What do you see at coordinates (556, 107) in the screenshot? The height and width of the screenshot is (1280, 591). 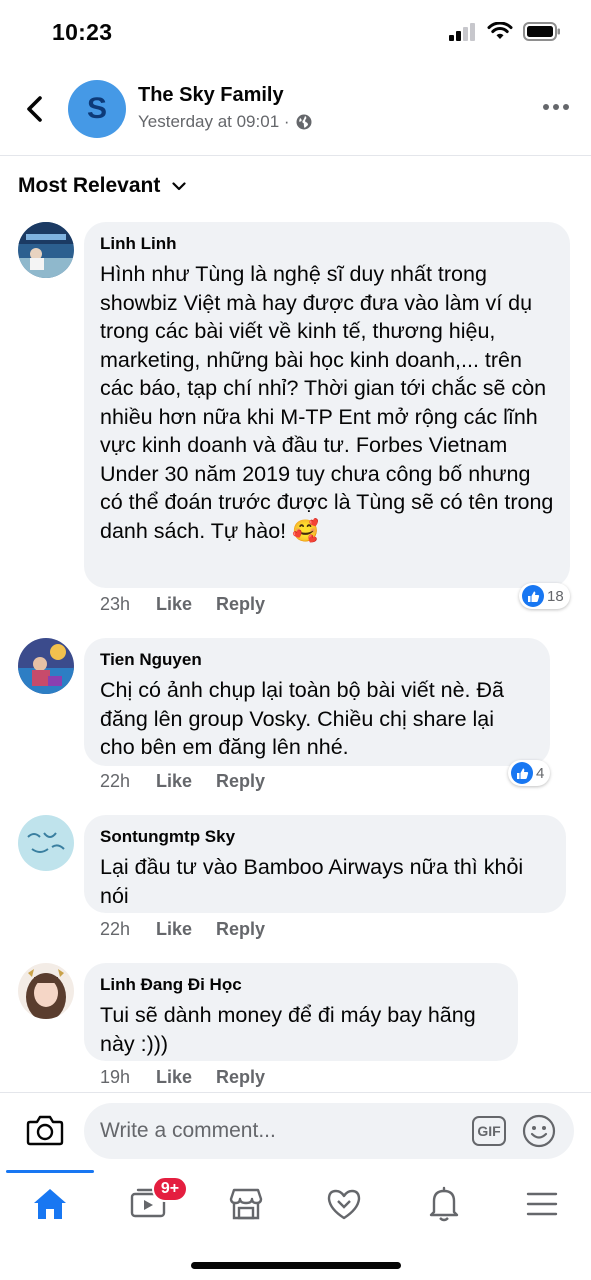 I see `more-options-icon` at bounding box center [556, 107].